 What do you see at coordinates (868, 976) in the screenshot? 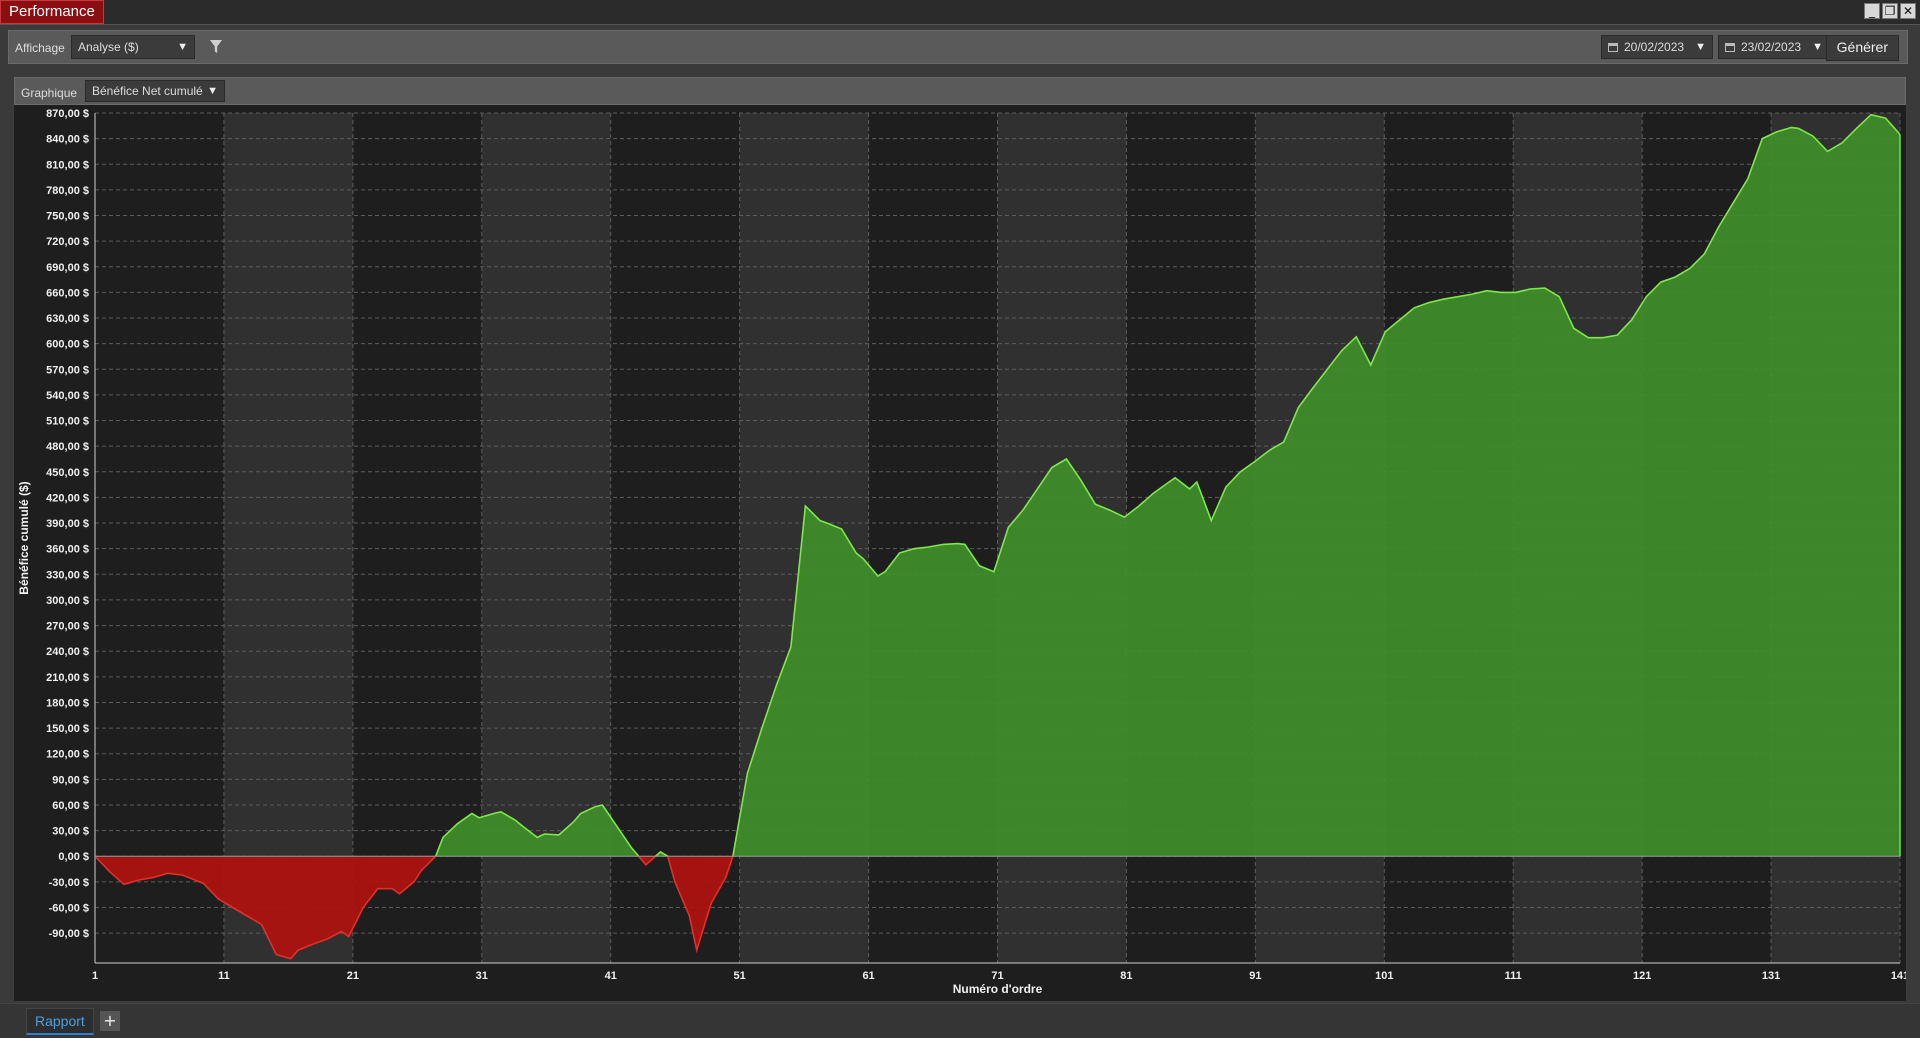
I see `x-tick-label: 61` at bounding box center [868, 976].